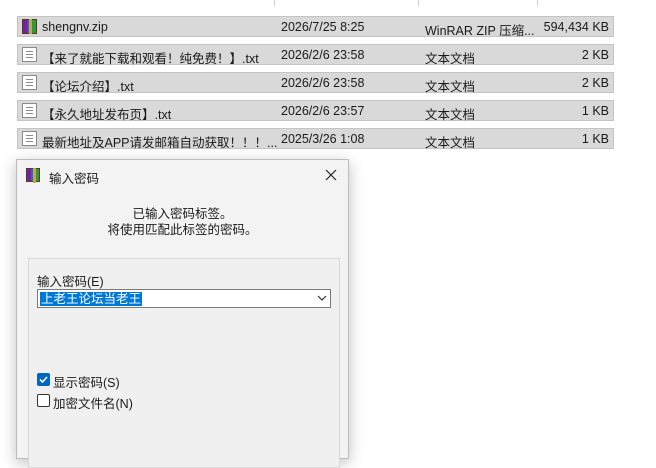  I want to click on file-size: 594,434 KB, so click(576, 27).